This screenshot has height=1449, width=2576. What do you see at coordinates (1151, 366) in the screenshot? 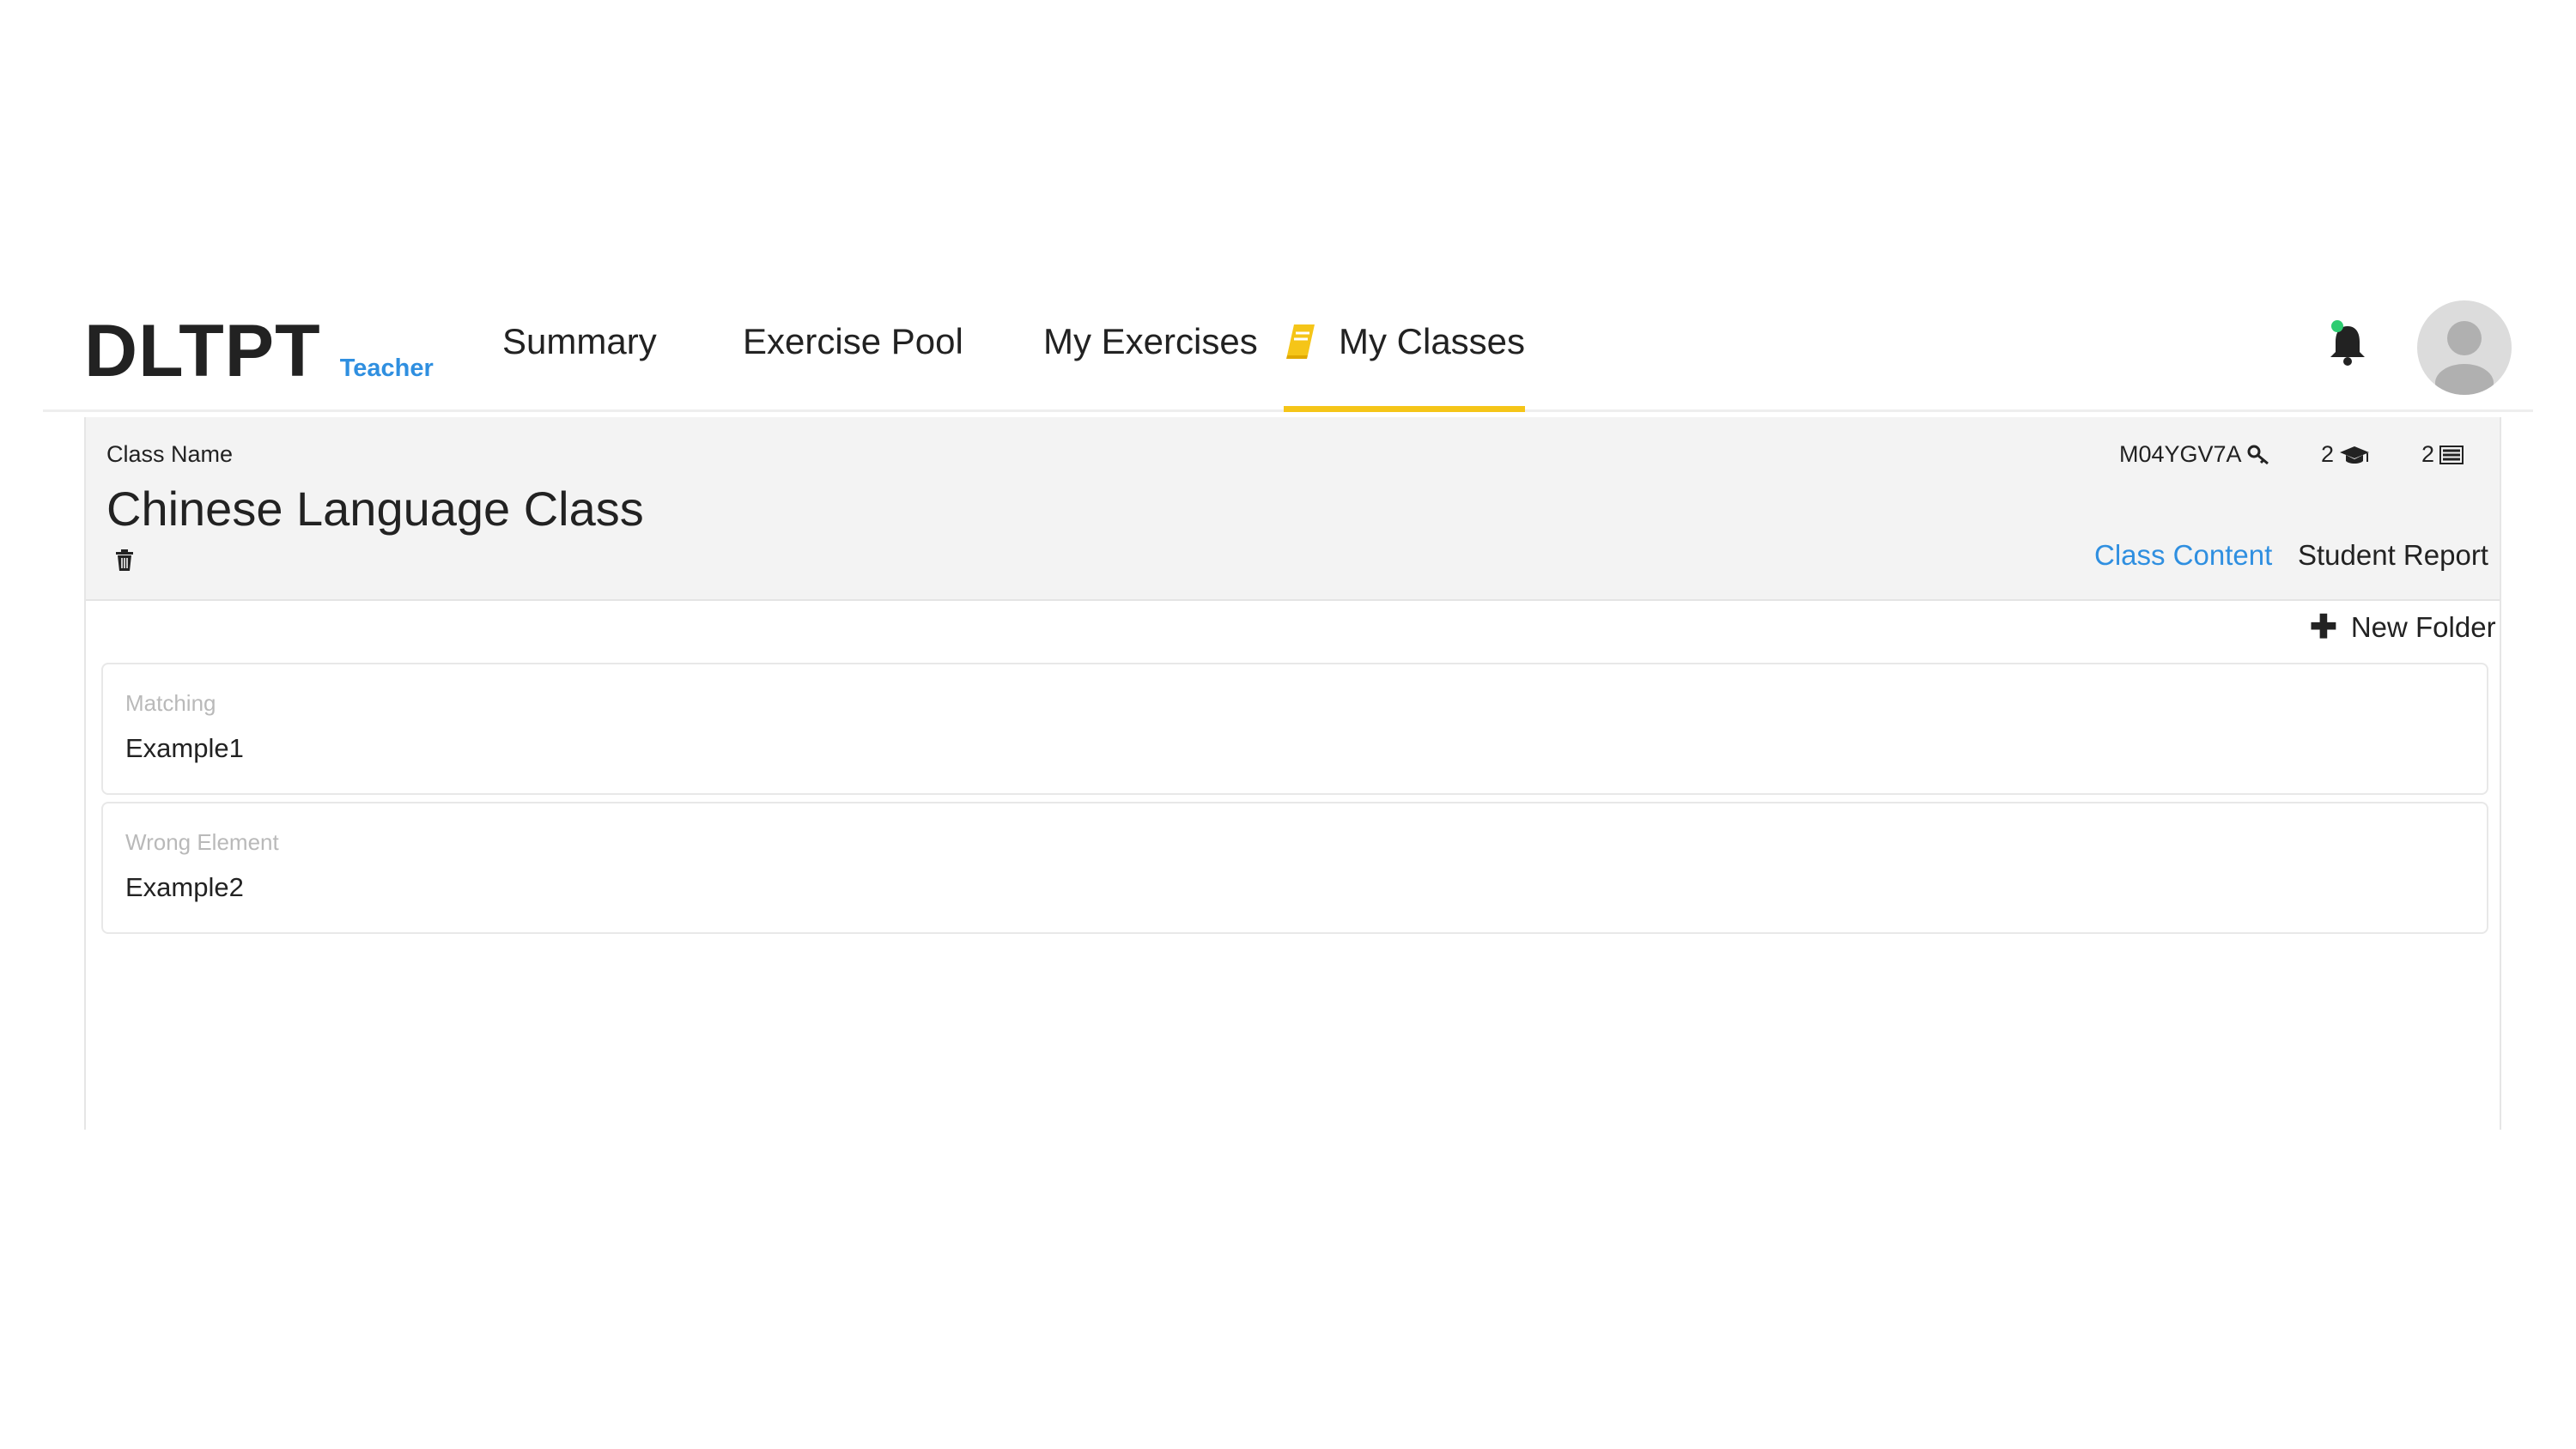
I see `nav-my-exercises: My Exercises` at bounding box center [1151, 366].